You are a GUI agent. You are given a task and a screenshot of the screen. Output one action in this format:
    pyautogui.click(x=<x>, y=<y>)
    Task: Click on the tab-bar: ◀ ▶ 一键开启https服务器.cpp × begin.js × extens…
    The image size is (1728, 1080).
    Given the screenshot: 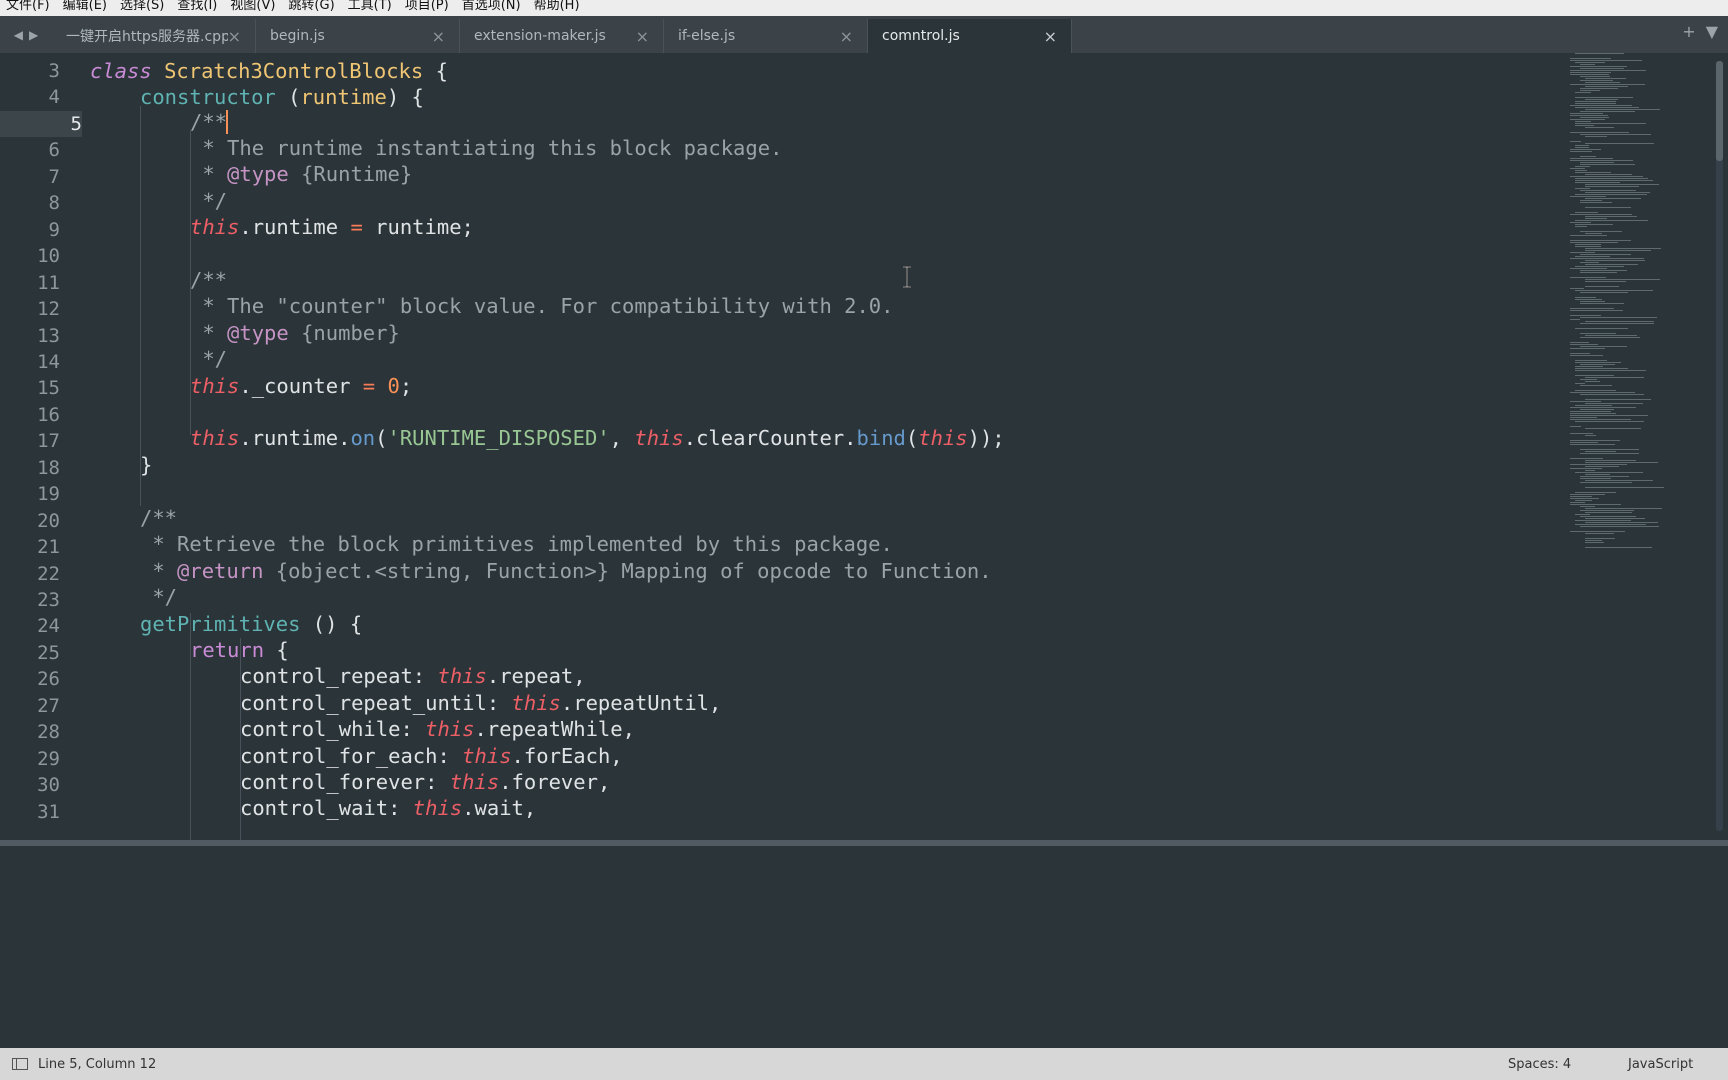 What is the action you would take?
    pyautogui.click(x=864, y=34)
    